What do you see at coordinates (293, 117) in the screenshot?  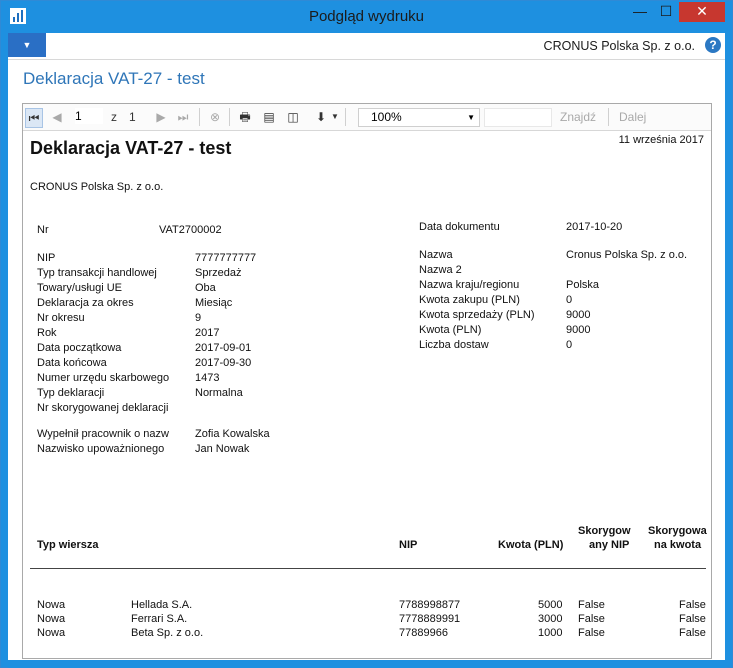 I see `page-setup-icon: ◫` at bounding box center [293, 117].